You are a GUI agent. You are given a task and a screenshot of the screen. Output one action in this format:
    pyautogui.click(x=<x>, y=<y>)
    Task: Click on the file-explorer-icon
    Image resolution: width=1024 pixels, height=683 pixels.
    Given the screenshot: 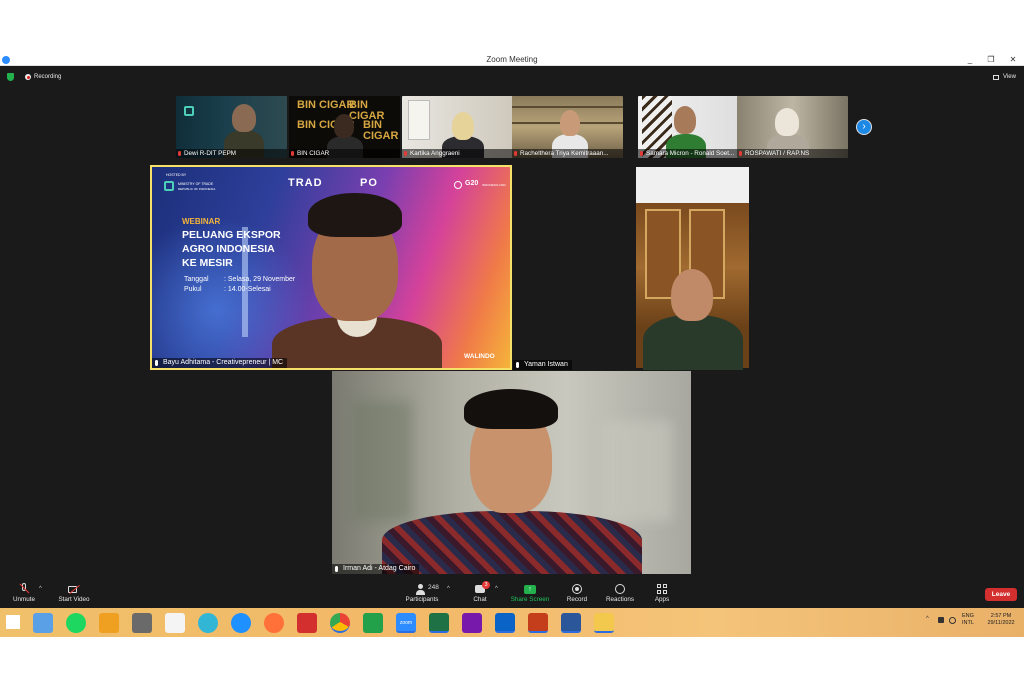 What is the action you would take?
    pyautogui.click(x=604, y=623)
    